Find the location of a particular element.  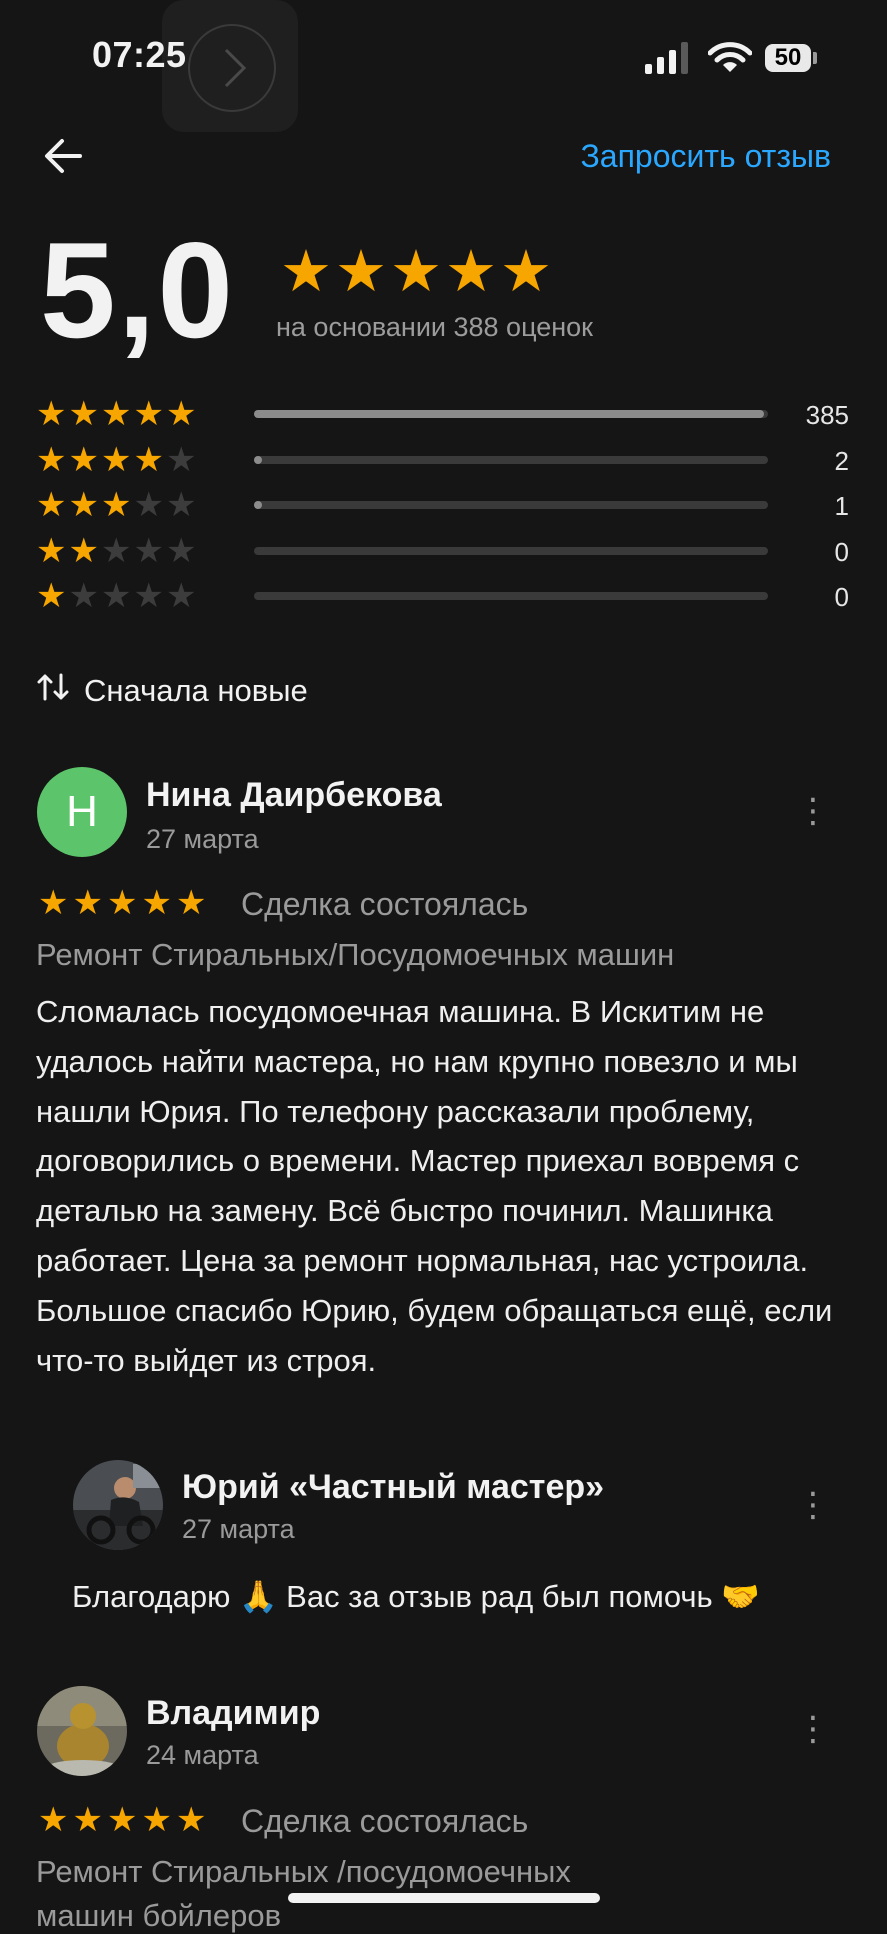

sort-label: Сначала новые is located at coordinates (196, 690).